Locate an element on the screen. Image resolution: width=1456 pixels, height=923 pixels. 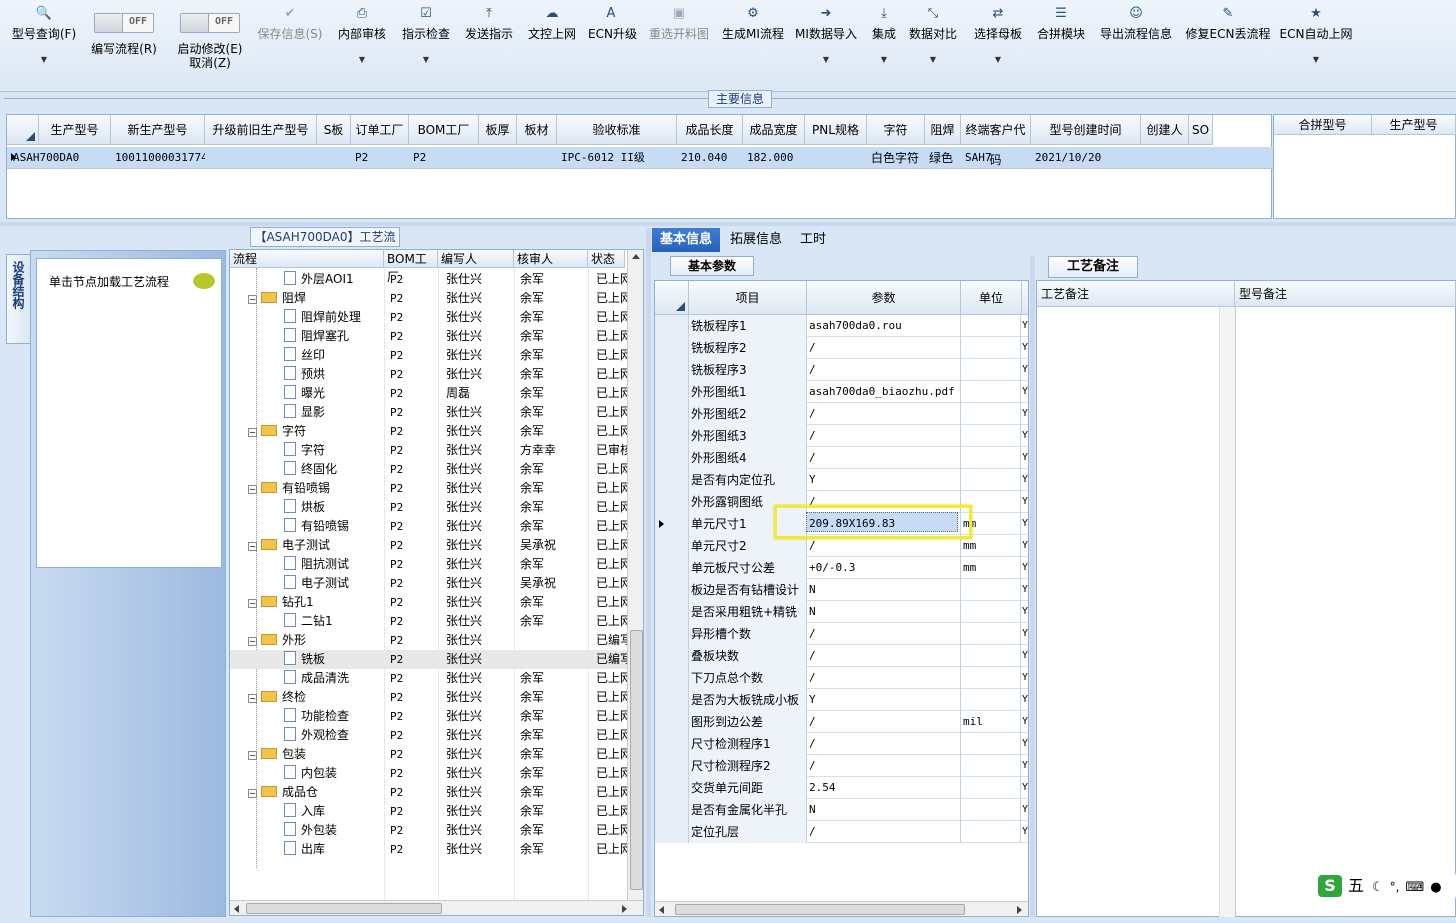
param-row: 异形槽个数 / Y is located at coordinates (841, 634).